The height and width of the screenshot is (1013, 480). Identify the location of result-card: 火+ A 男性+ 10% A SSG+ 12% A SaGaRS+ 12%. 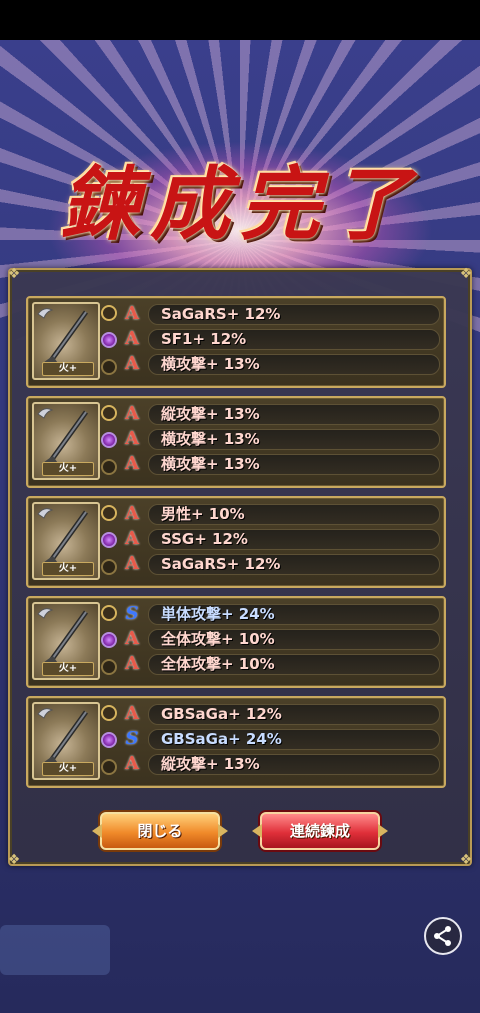
(236, 542).